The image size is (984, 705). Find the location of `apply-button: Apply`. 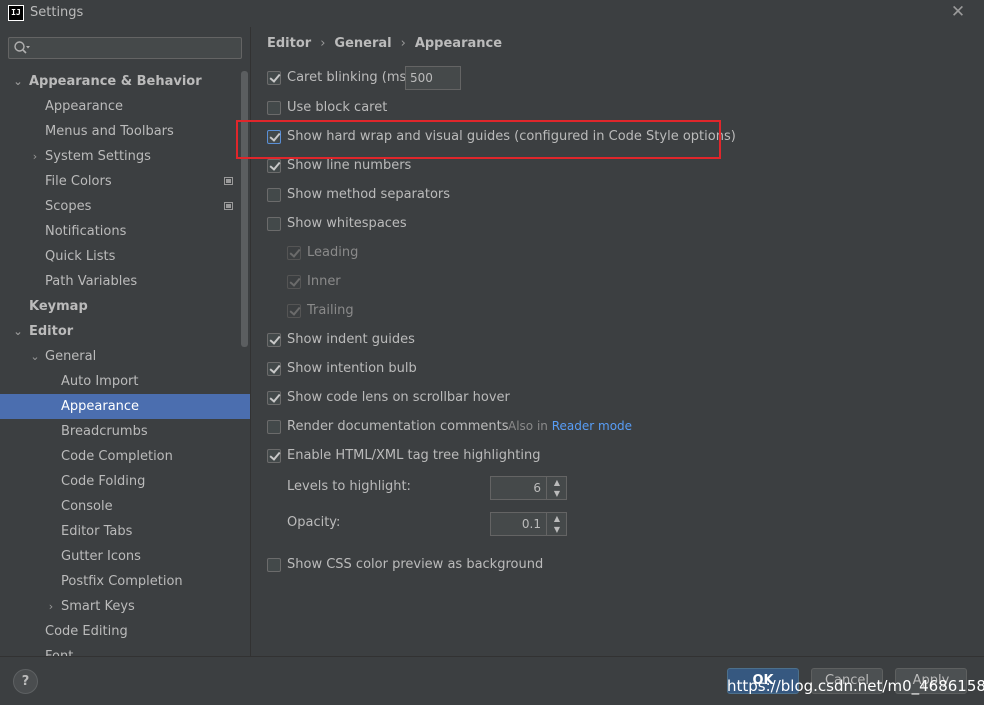

apply-button: Apply is located at coordinates (931, 681).